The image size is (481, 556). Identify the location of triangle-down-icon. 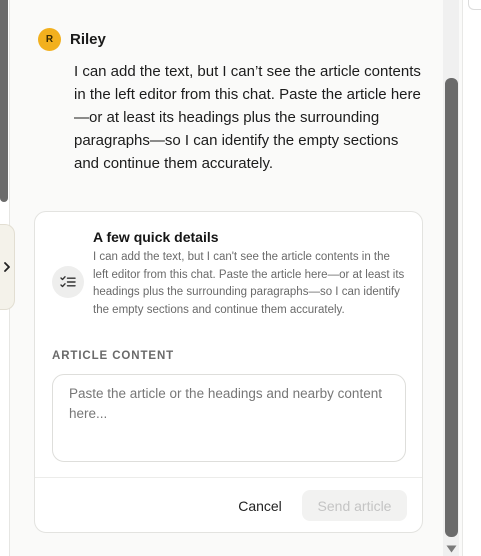
(451, 549).